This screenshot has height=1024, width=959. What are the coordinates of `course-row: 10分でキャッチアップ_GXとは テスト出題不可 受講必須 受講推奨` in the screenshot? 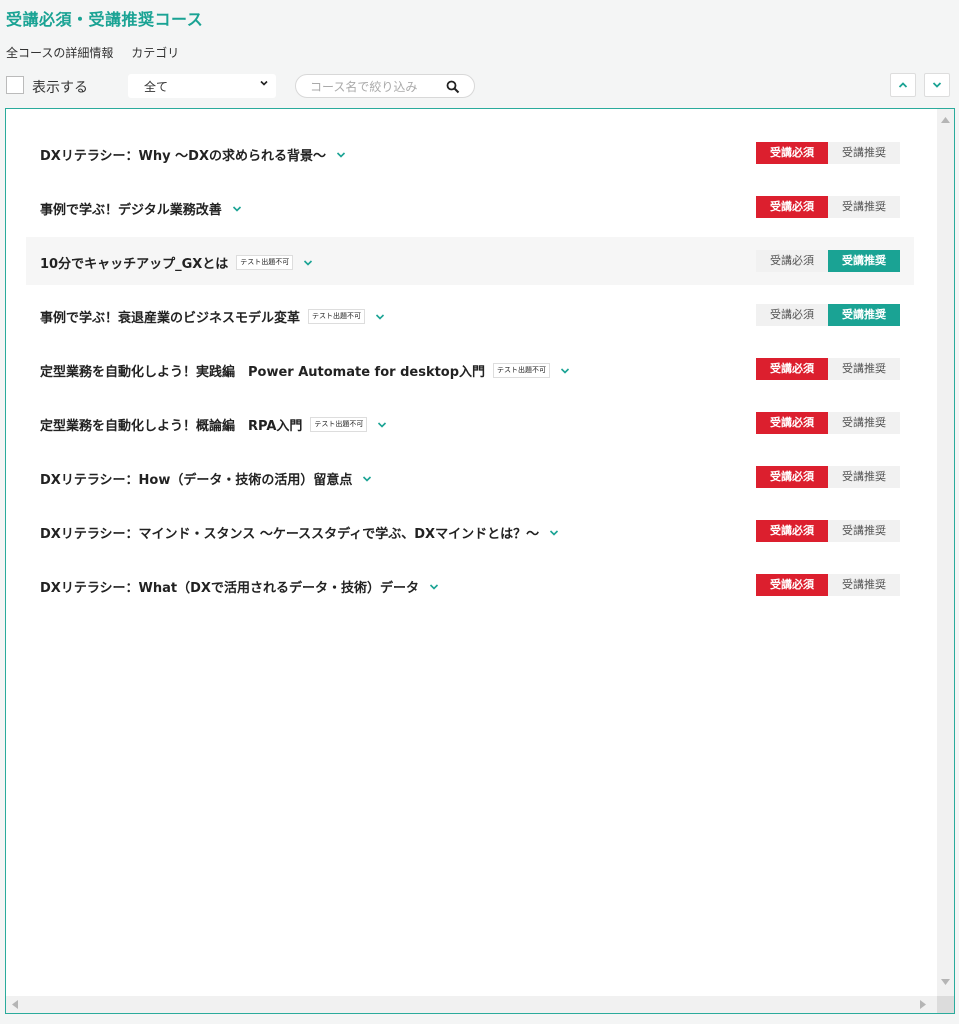 It's located at (470, 261).